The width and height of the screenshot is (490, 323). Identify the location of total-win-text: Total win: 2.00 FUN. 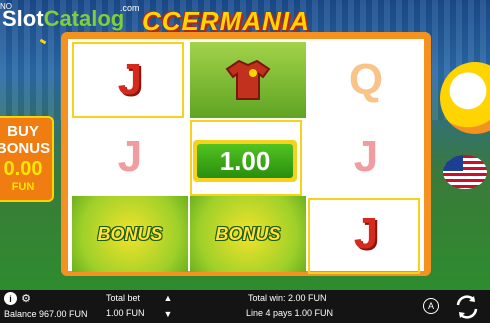
(287, 298).